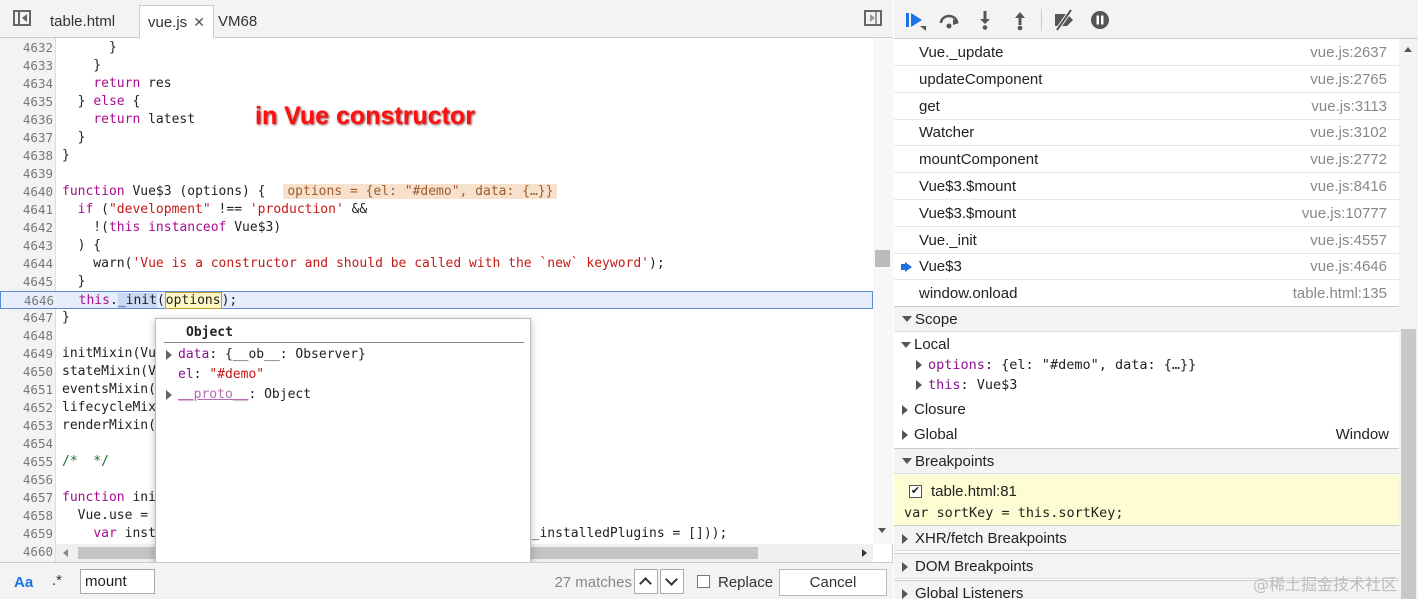  Describe the element at coordinates (1146, 538) in the screenshot. I see `xhr-breakpoints-header: XHR/fetch Breakpoints` at that location.